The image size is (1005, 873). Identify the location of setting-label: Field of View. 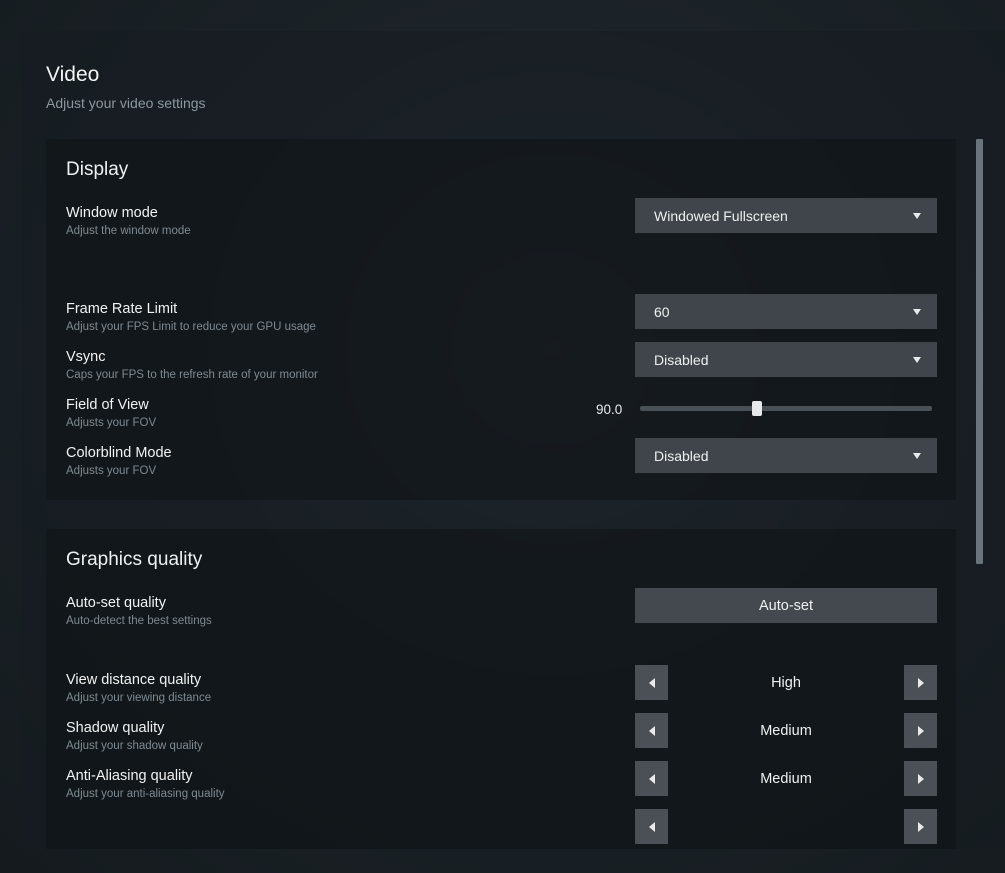
(107, 405).